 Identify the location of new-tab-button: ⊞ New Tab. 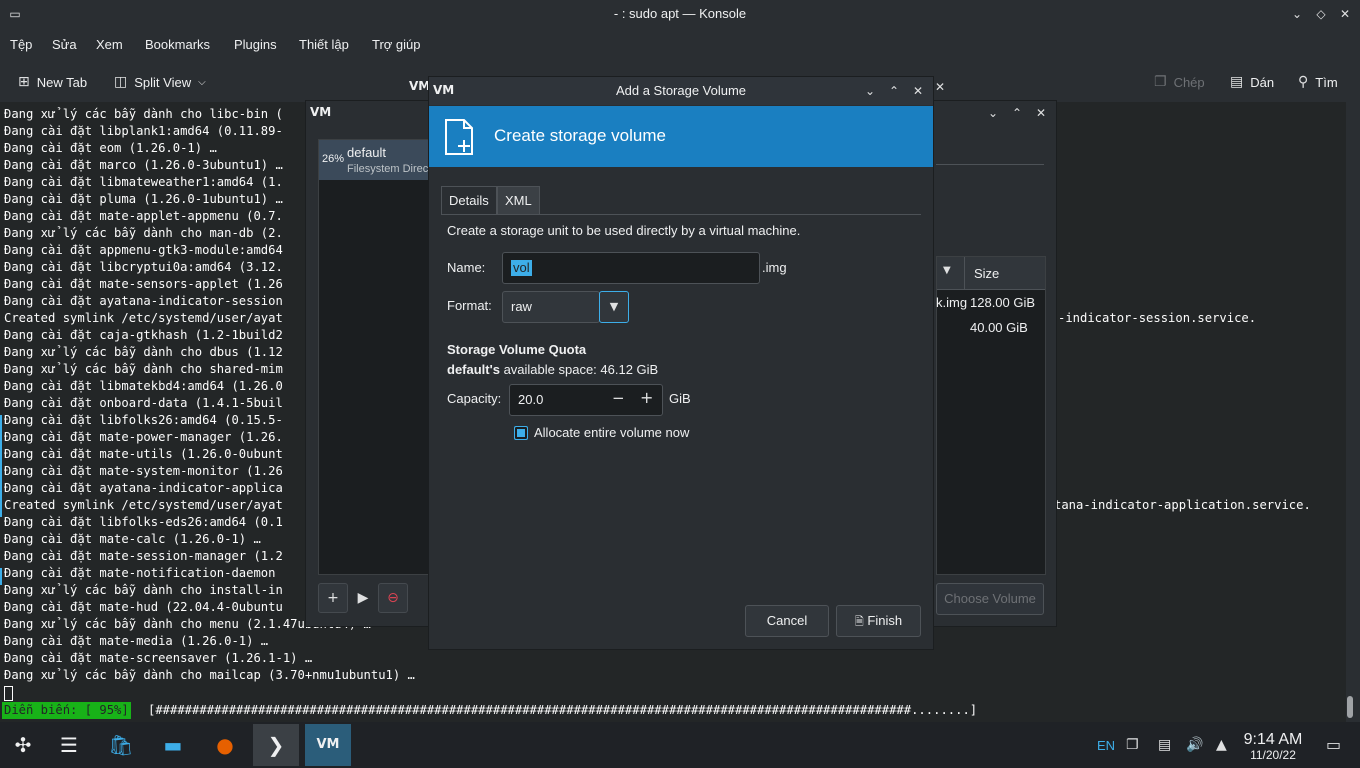
(52, 82).